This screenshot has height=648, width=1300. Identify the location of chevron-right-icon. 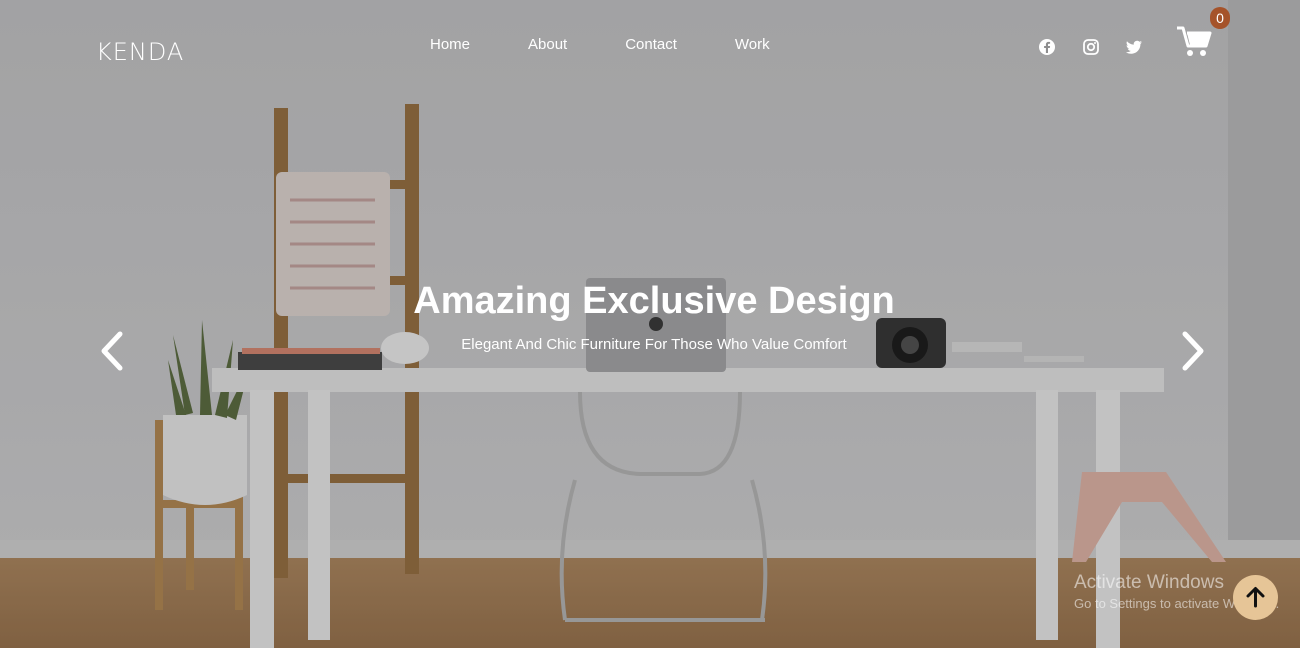
(1192, 351).